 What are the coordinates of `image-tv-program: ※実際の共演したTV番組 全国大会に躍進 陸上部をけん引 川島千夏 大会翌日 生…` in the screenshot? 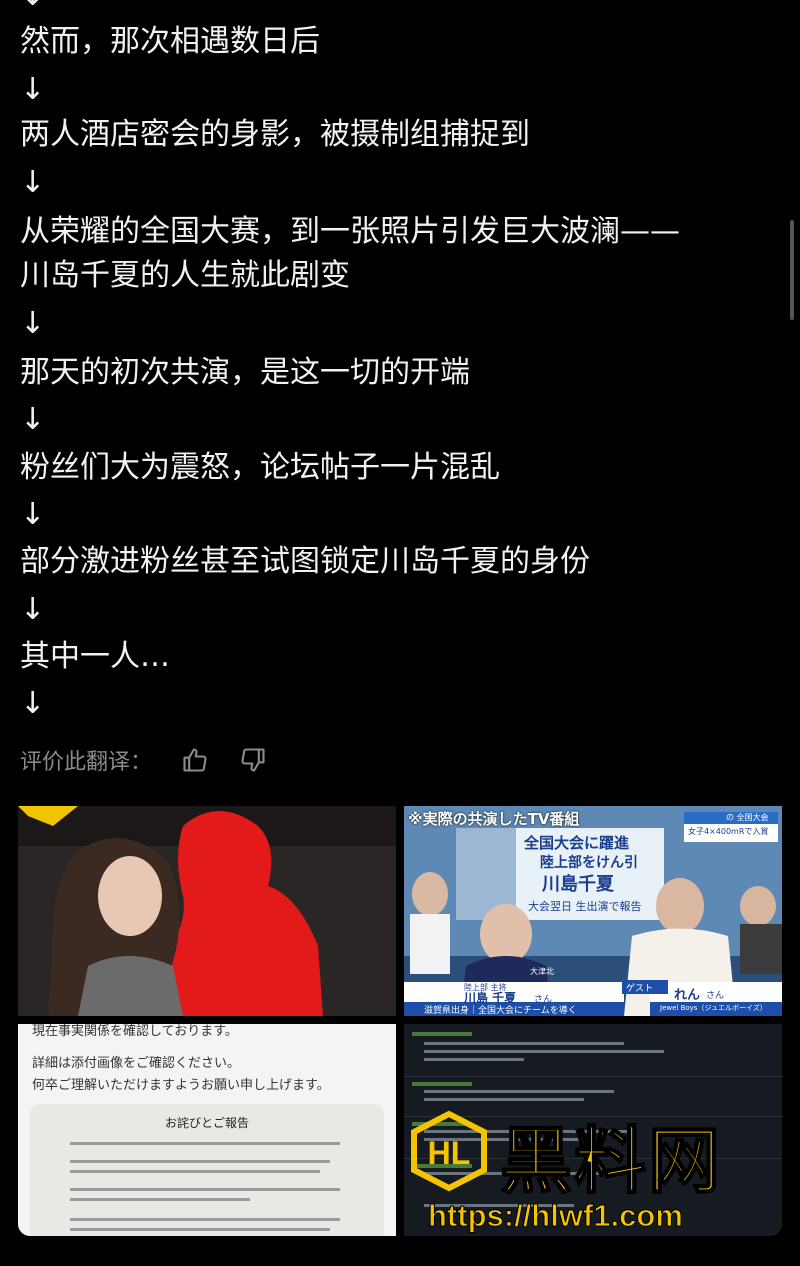 It's located at (593, 911).